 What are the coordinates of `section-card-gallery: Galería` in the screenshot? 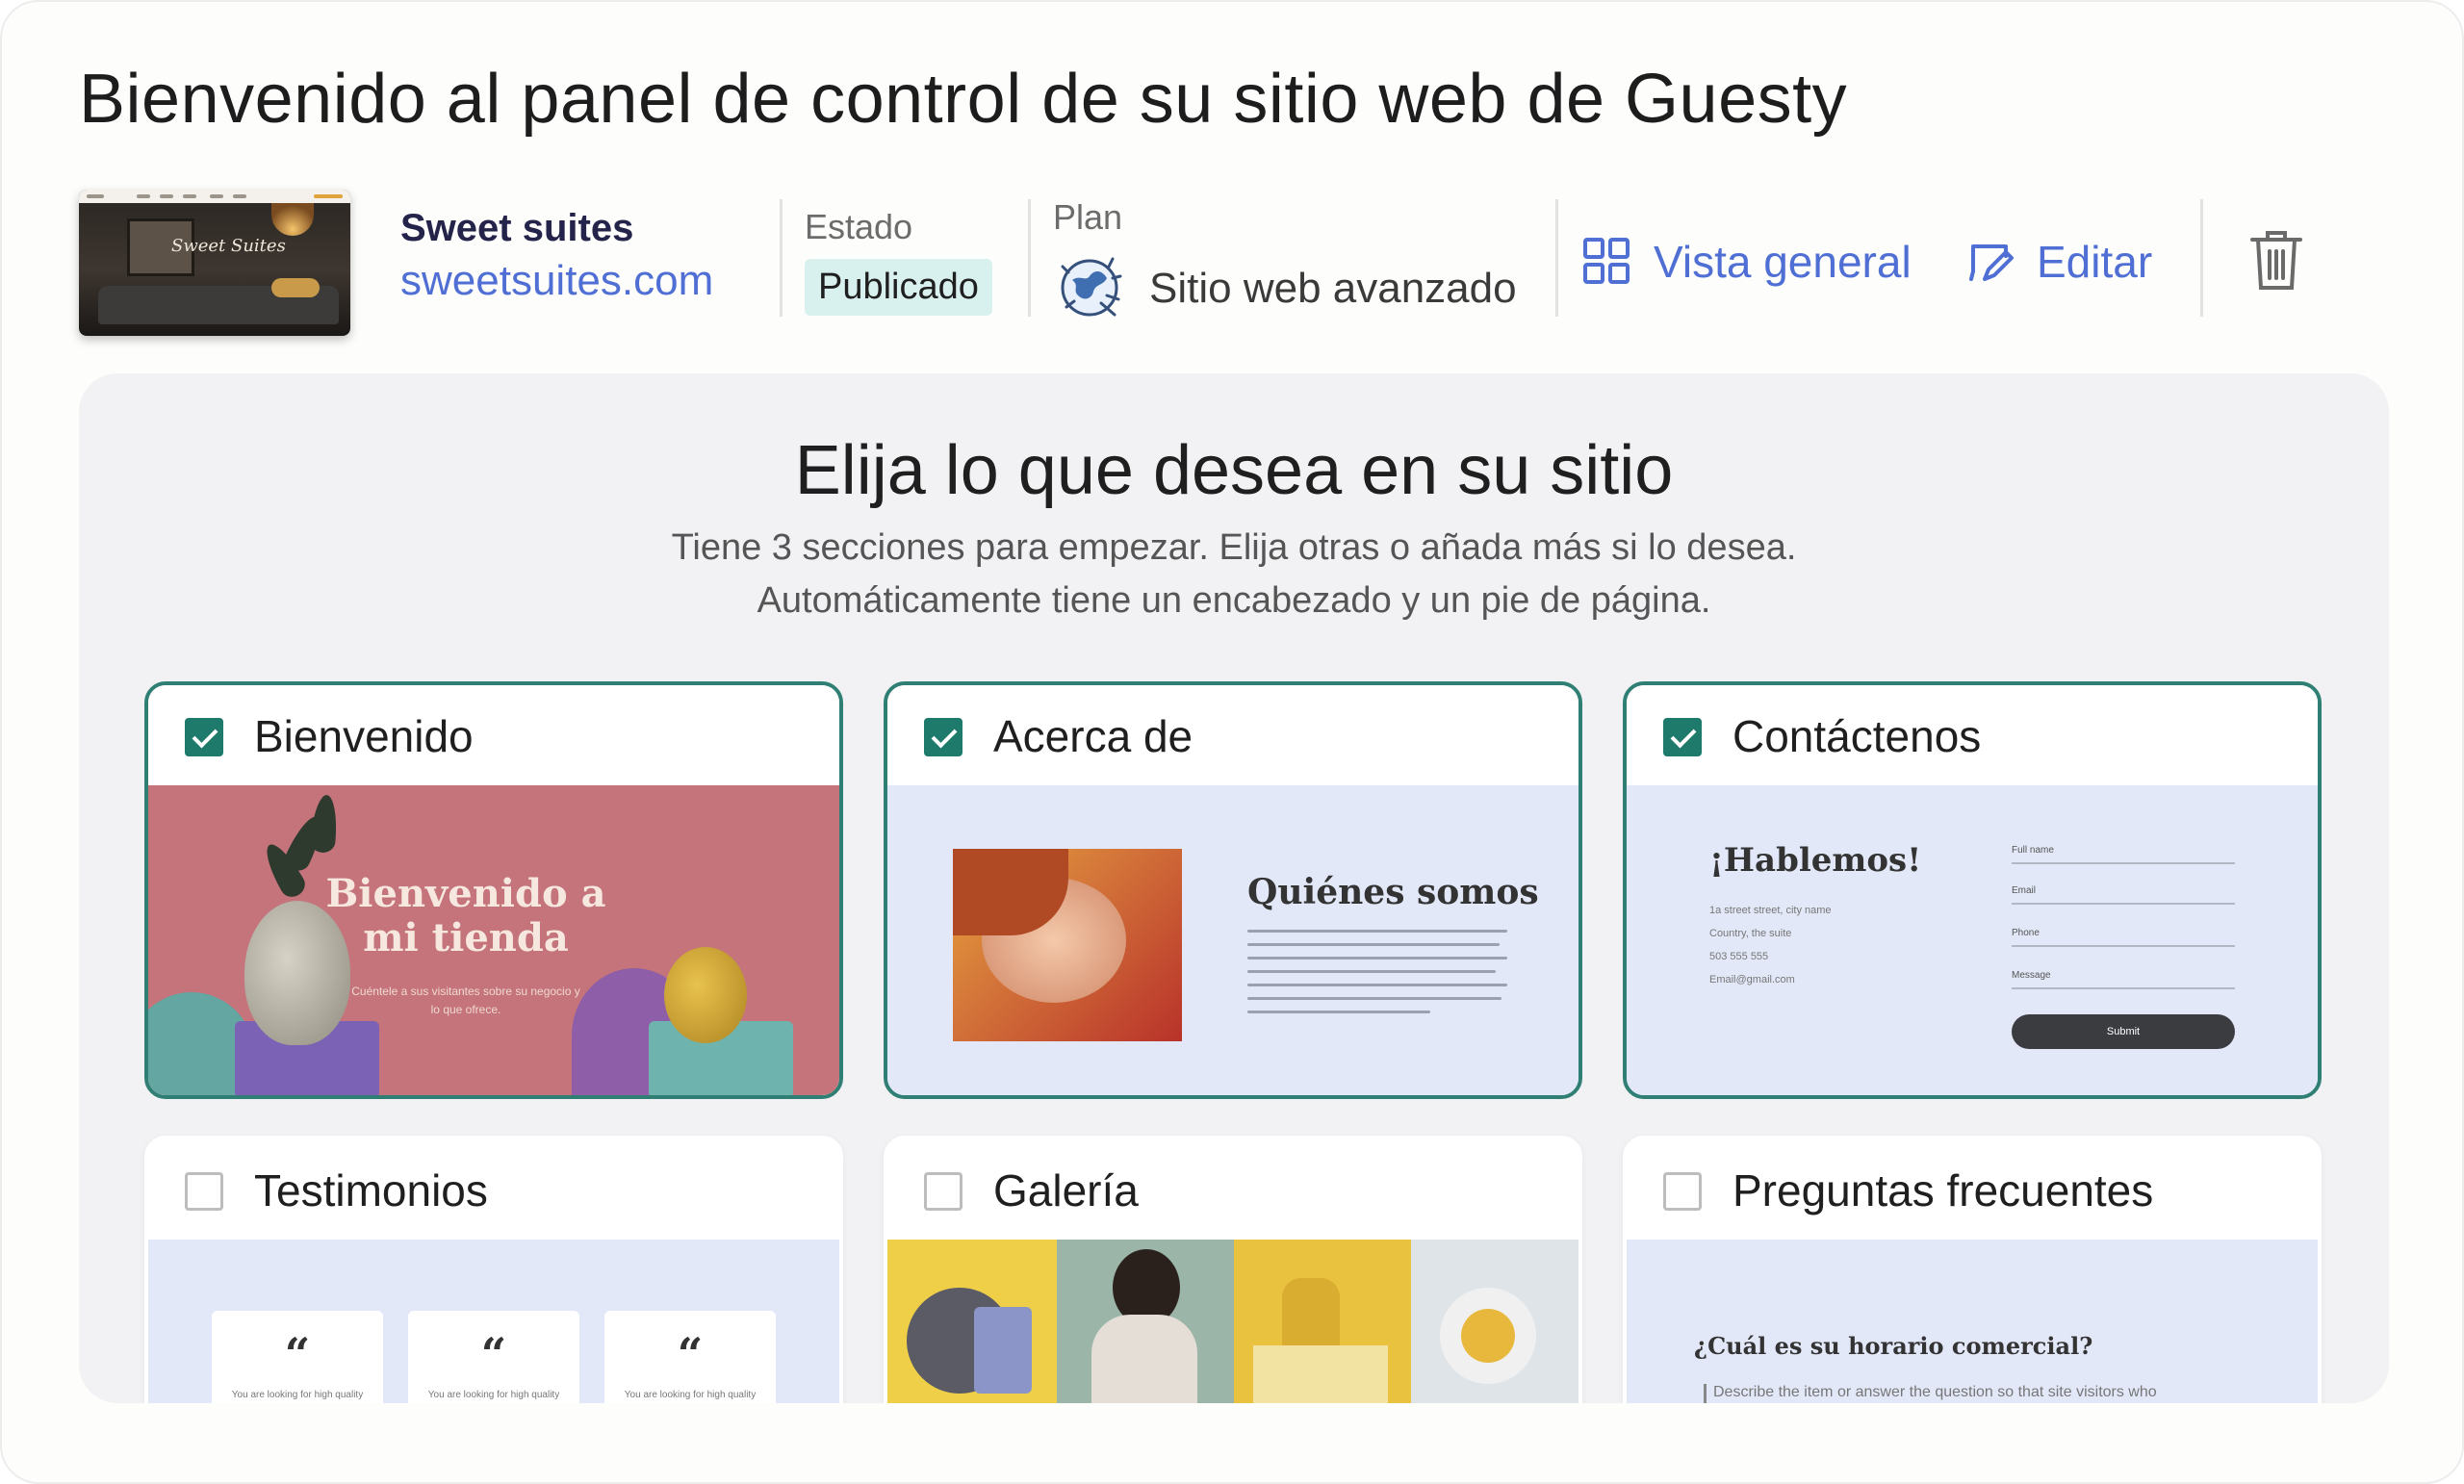 It's located at (1233, 1270).